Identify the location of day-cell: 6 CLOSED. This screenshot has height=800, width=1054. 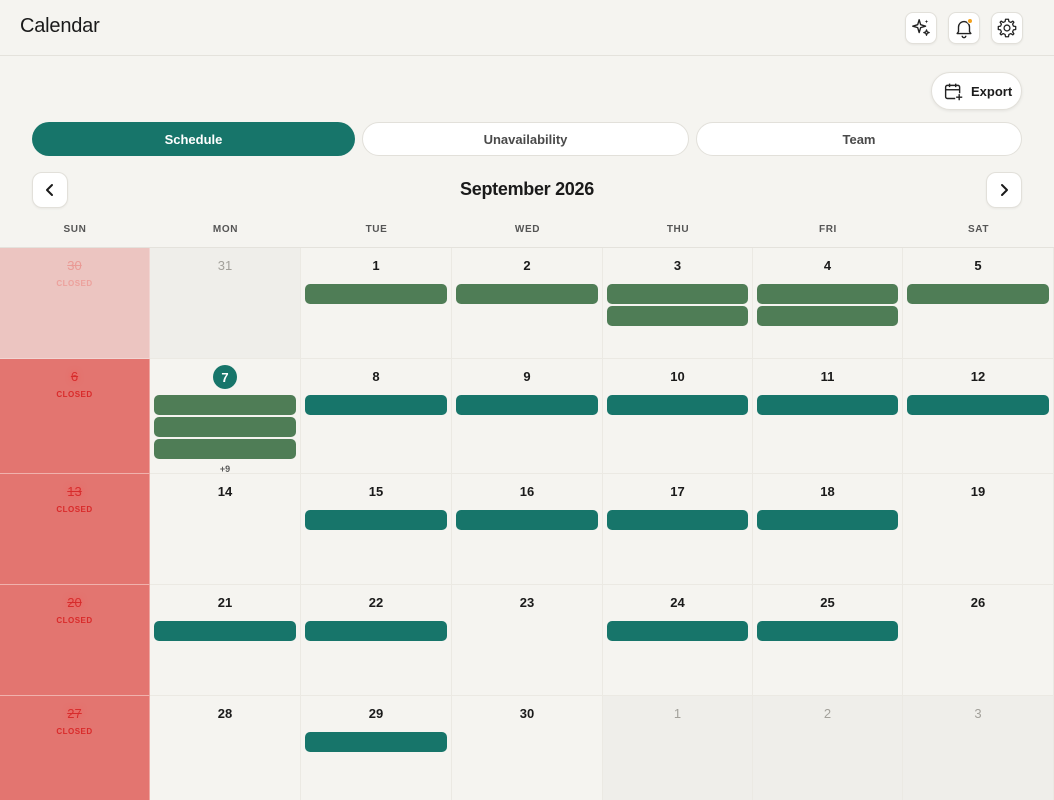
(75, 416).